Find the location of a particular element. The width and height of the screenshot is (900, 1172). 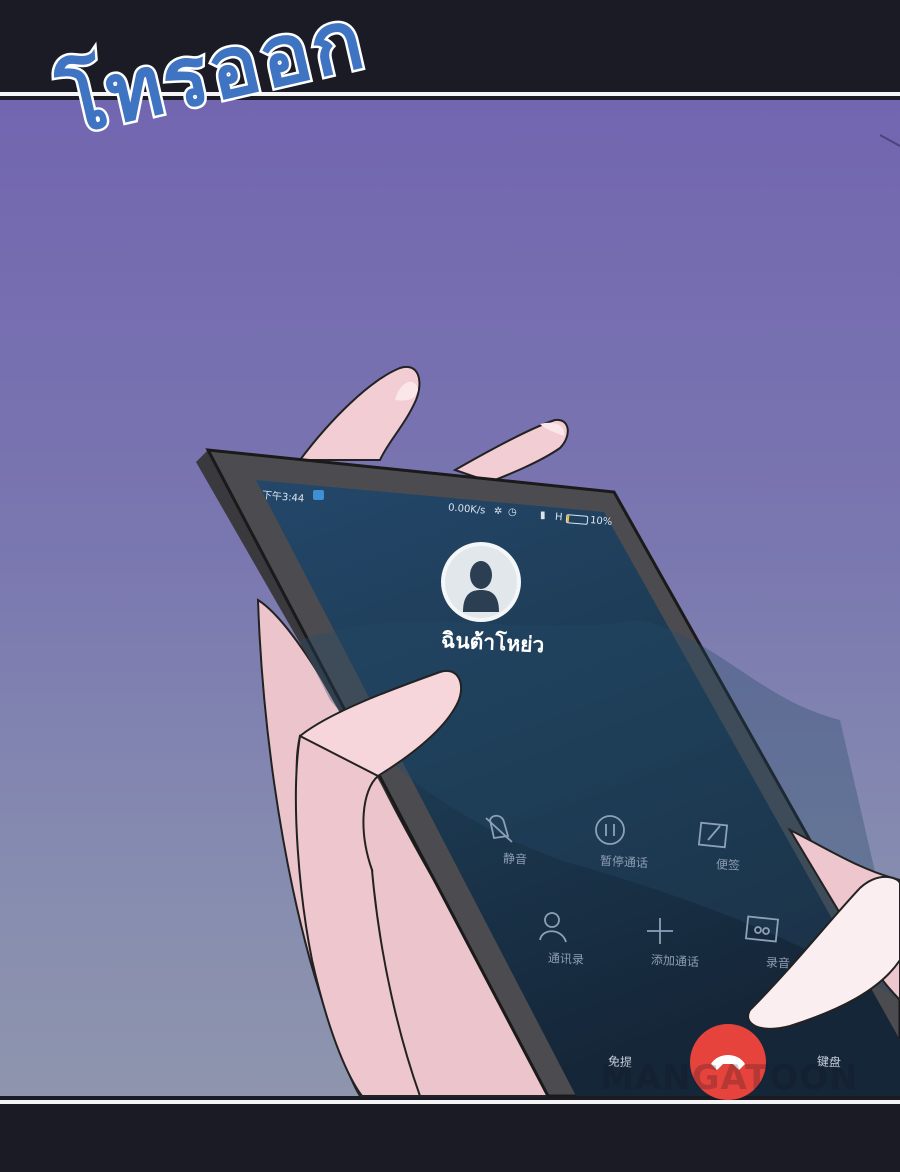

hold-label: 暂停通话 is located at coordinates (624, 861).